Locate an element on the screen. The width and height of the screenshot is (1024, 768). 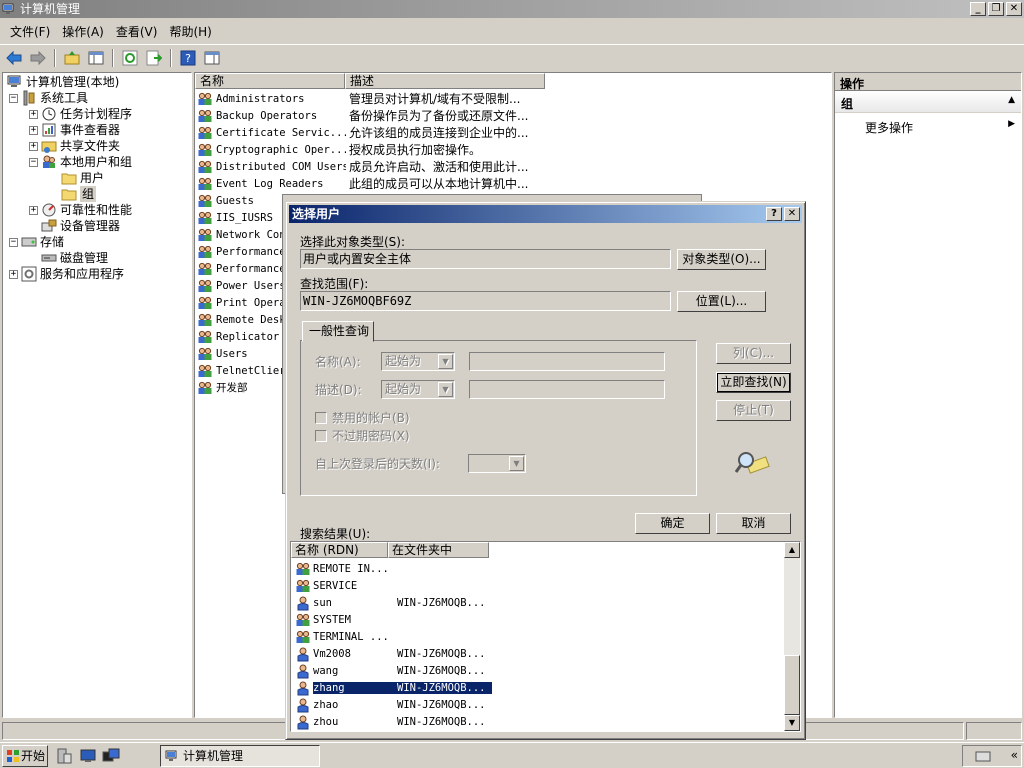
tree-item: − 本地用户和组 is located at coordinates (80, 162).